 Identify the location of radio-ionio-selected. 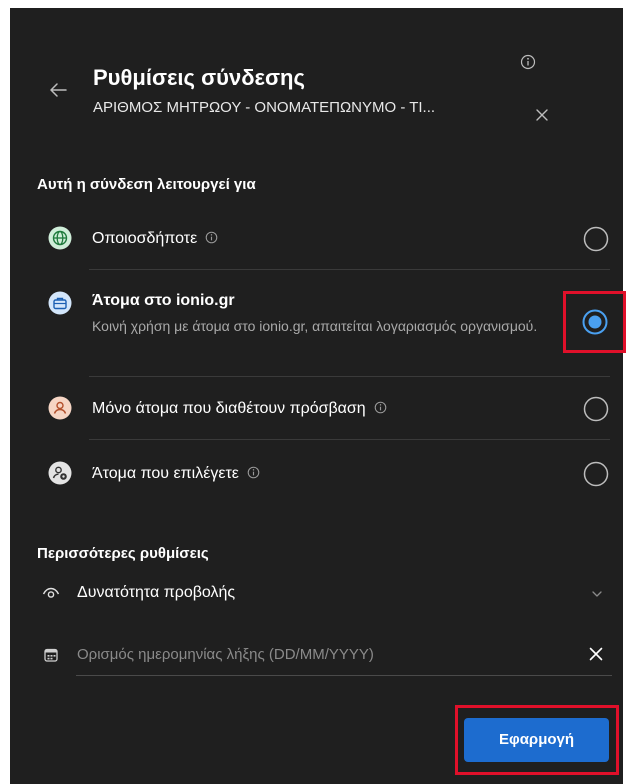
(595, 322).